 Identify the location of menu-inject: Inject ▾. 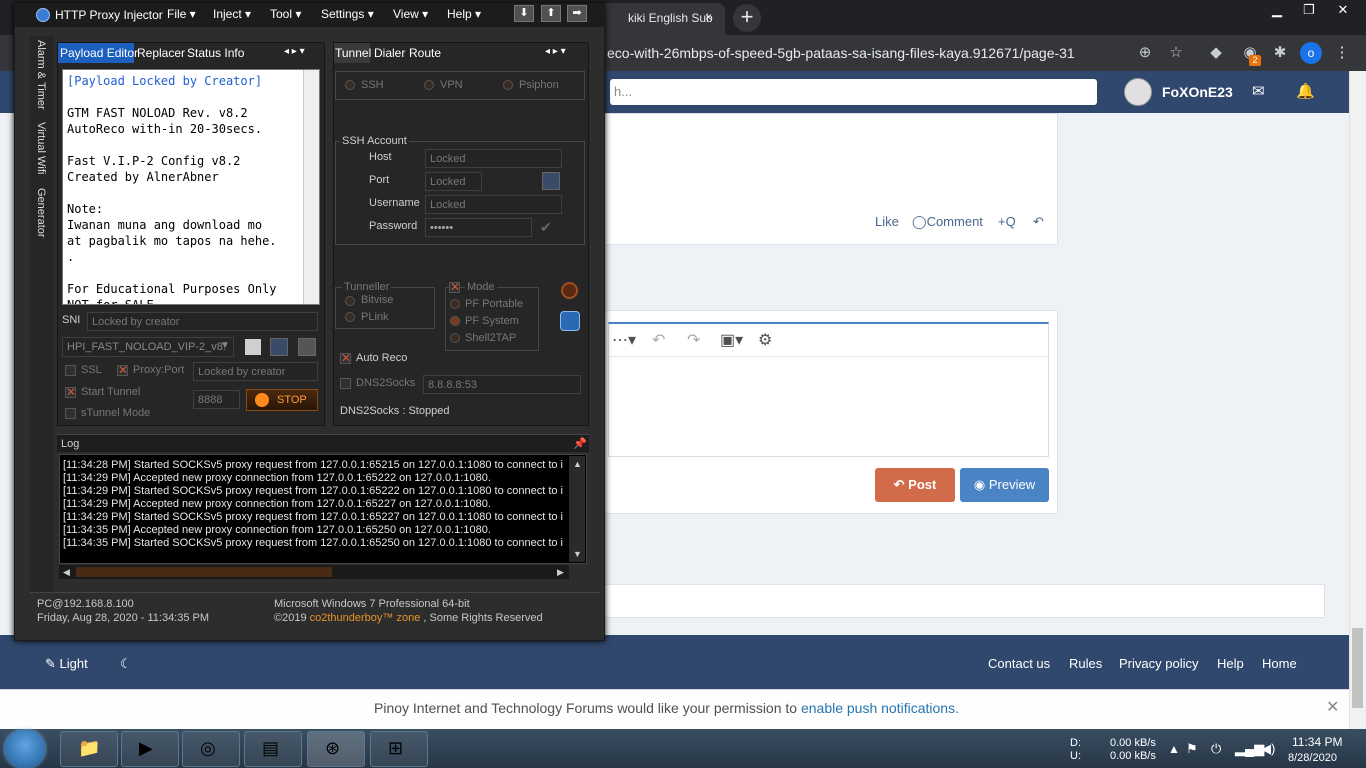
(232, 14).